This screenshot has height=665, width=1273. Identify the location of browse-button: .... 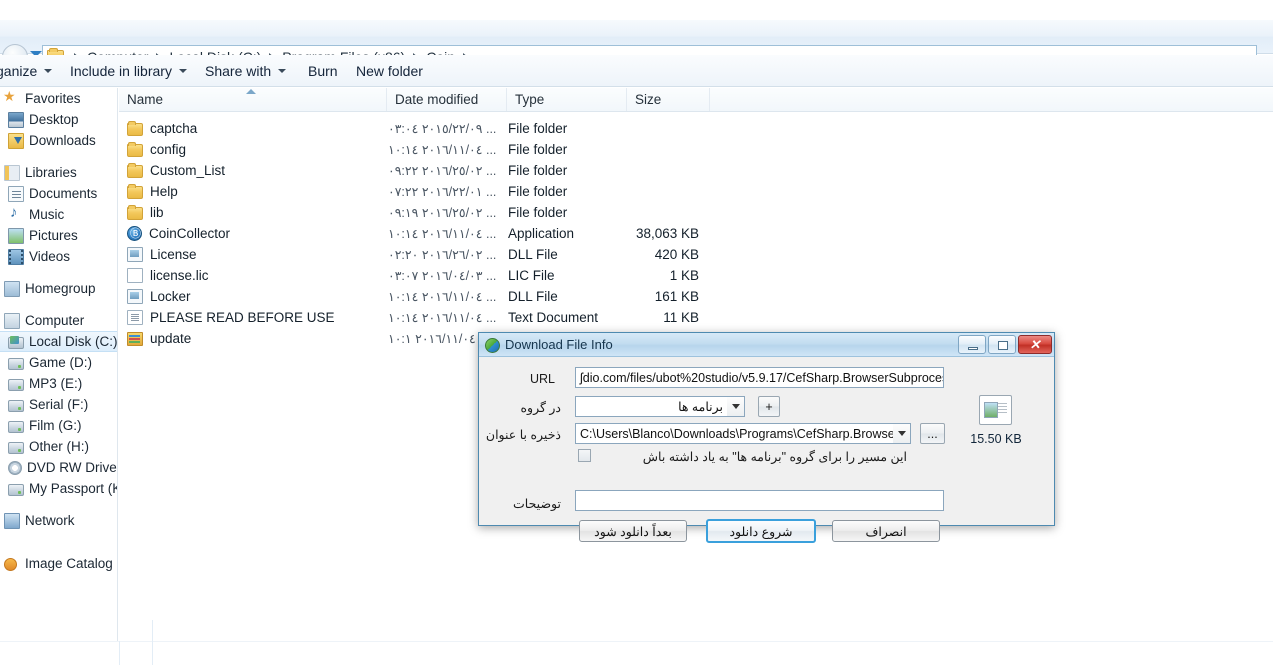
(932, 433).